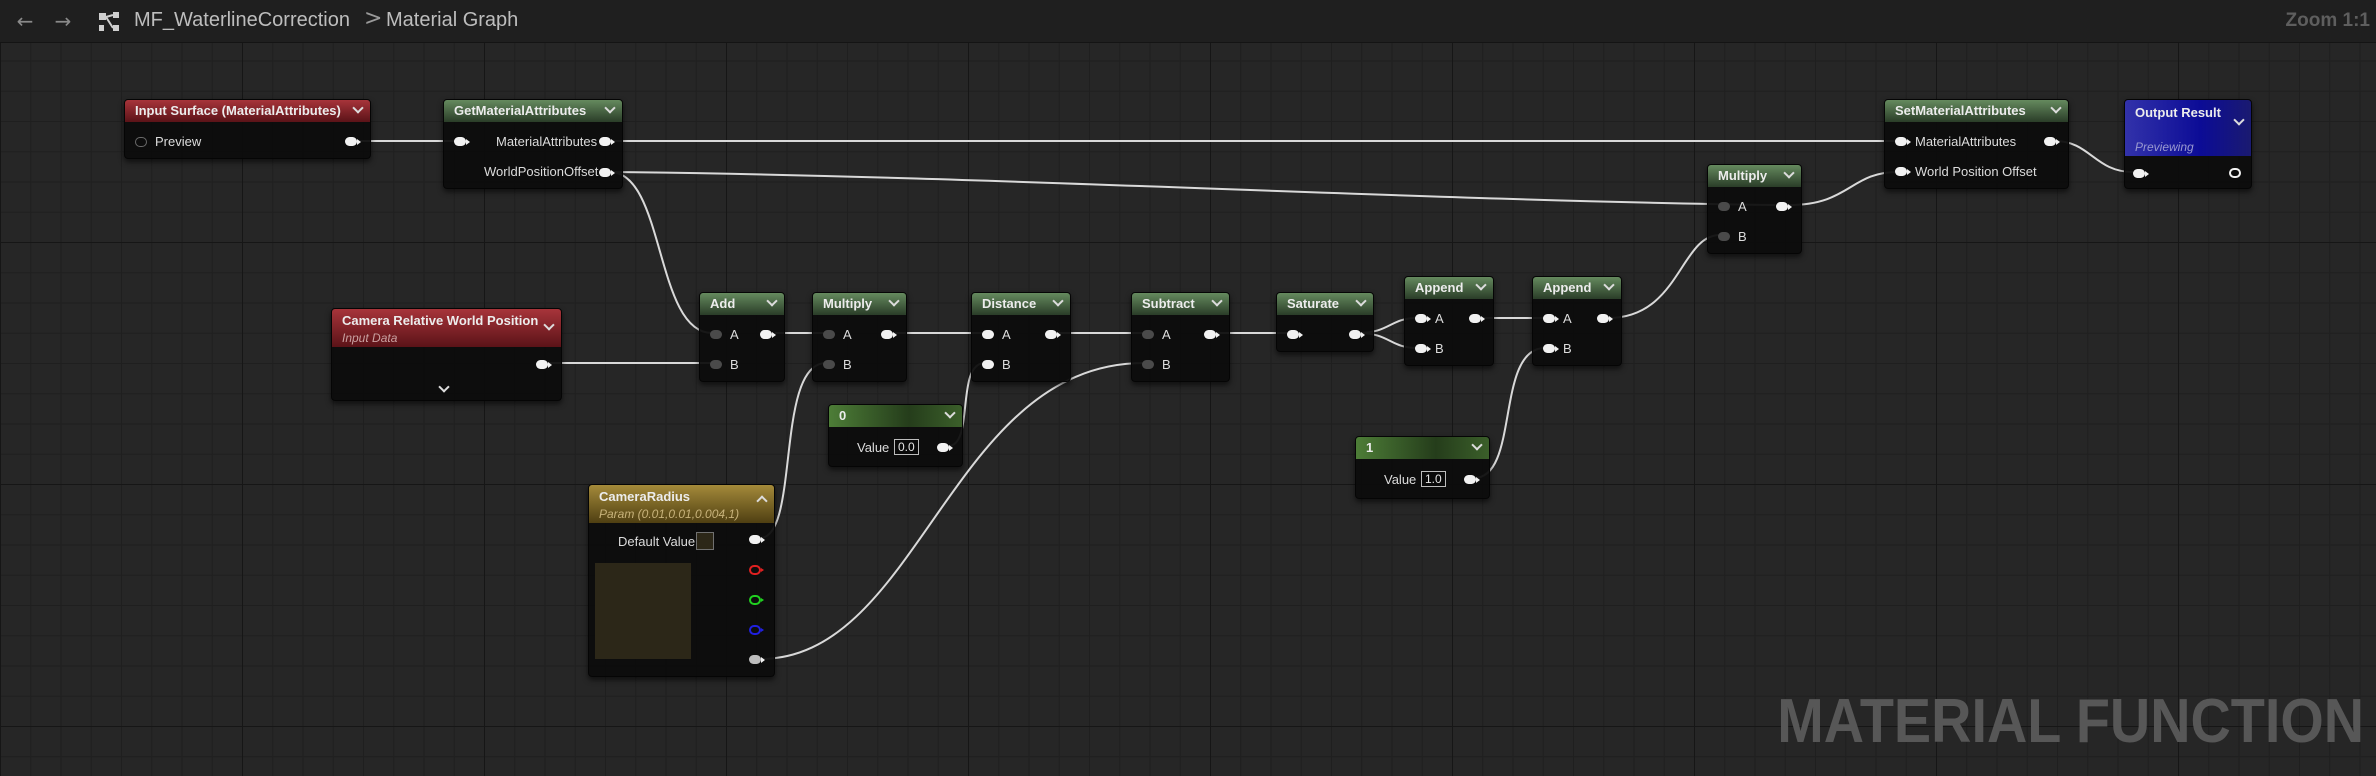 The width and height of the screenshot is (2376, 776). I want to click on append2-a-pin, so click(1551, 318).